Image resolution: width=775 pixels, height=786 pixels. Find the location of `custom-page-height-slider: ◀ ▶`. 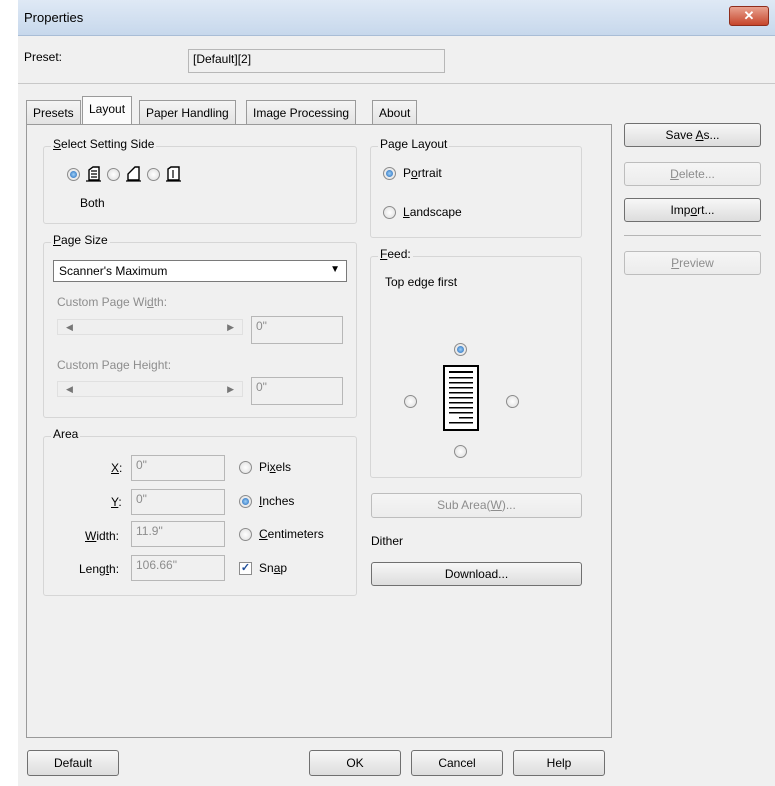

custom-page-height-slider: ◀ ▶ is located at coordinates (150, 389).